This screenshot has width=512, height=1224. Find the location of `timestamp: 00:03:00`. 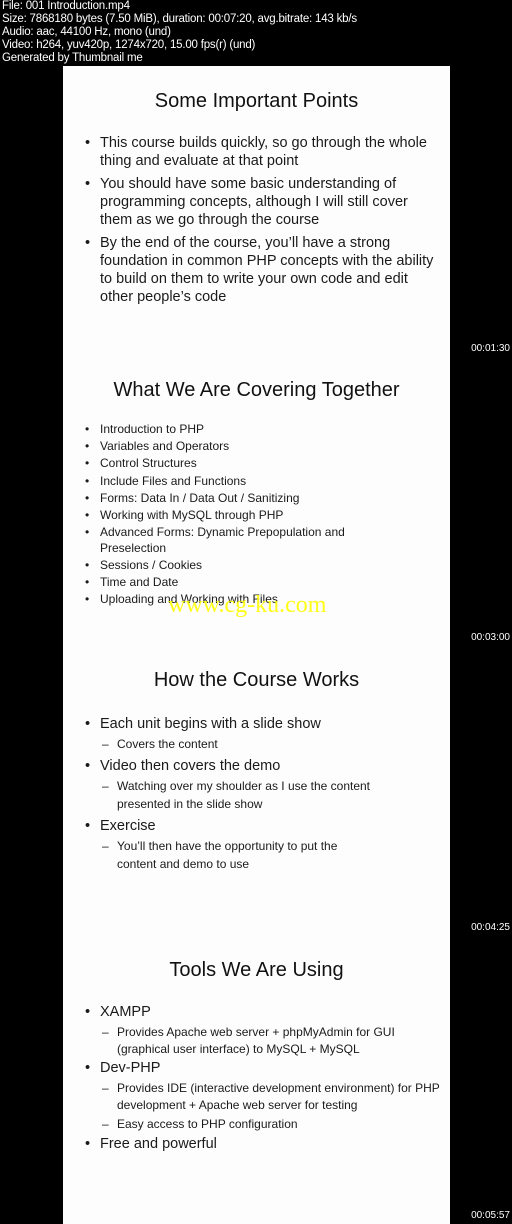

timestamp: 00:03:00 is located at coordinates (490, 637).